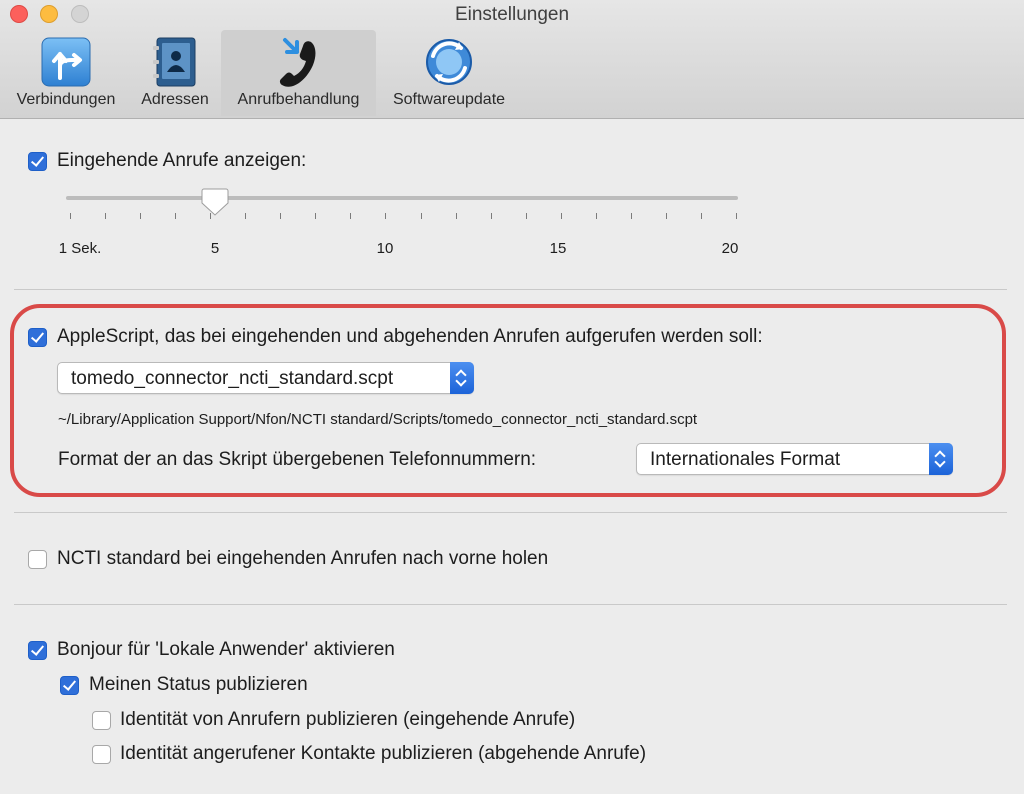 The height and width of the screenshot is (794, 1024). What do you see at coordinates (449, 62) in the screenshot?
I see `software-update-icon` at bounding box center [449, 62].